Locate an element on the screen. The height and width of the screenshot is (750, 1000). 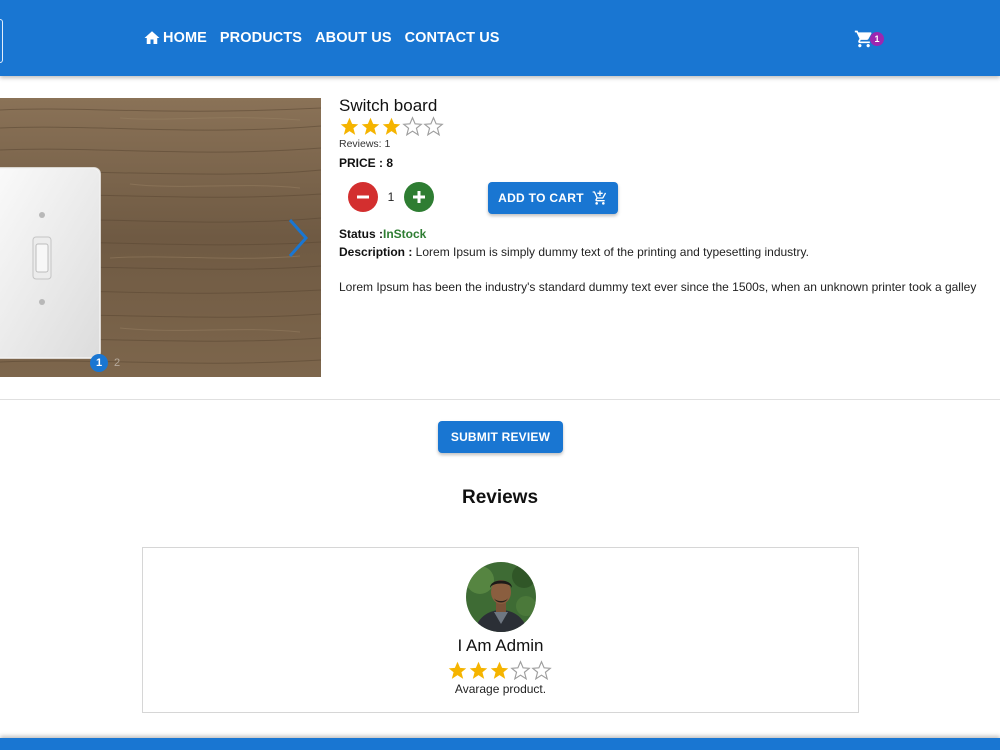
nav-links: HOME PRODUCTS ABOUT US CONTACT US is located at coordinates (328, 38).